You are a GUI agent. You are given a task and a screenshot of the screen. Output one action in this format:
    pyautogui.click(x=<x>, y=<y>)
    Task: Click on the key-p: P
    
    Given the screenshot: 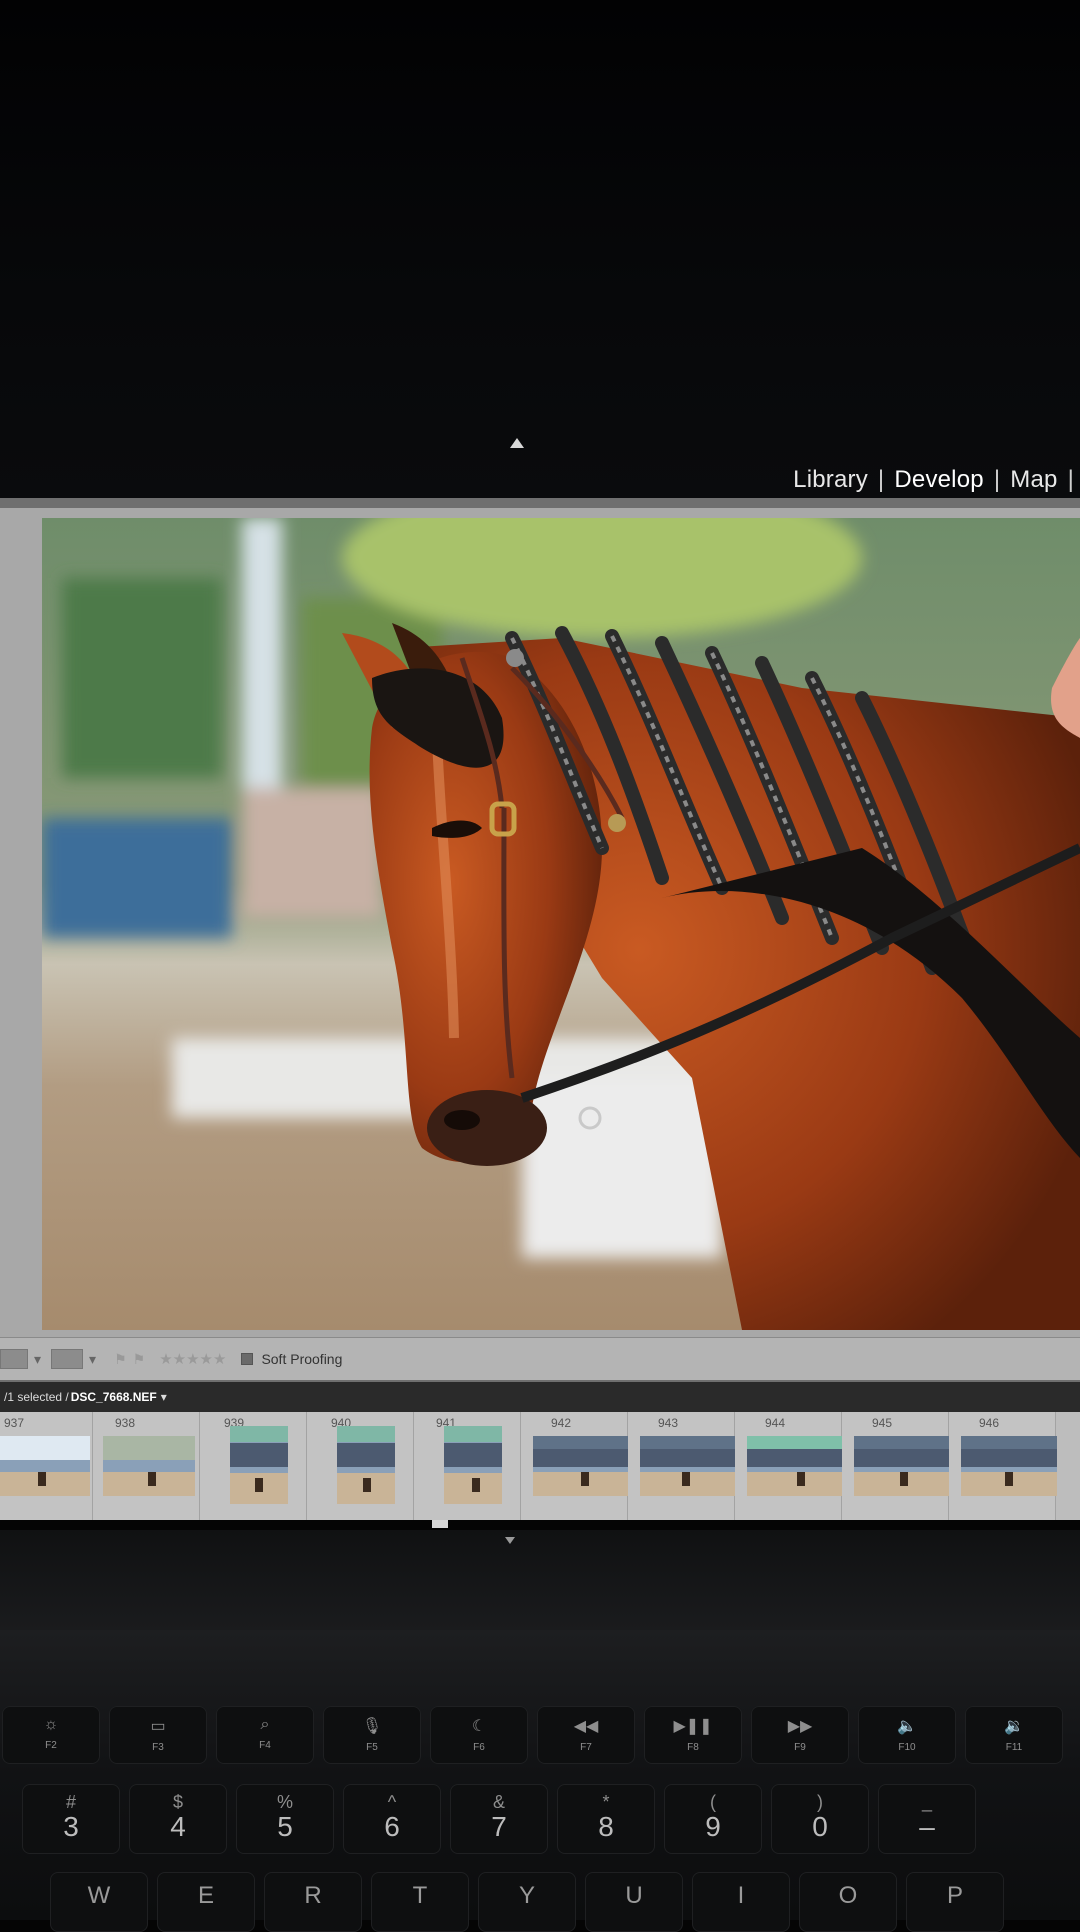 What is the action you would take?
    pyautogui.click(x=955, y=1902)
    